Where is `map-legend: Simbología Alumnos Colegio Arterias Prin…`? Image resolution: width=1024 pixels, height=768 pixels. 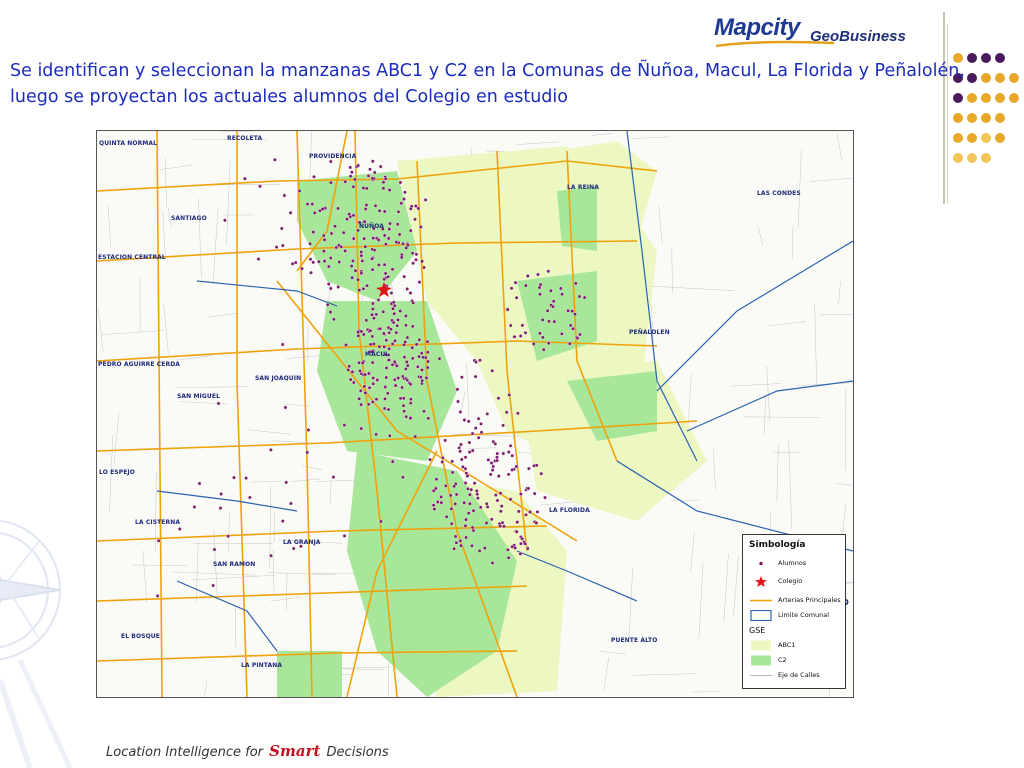 map-legend: Simbología Alumnos Colegio Arterias Prin… is located at coordinates (794, 611).